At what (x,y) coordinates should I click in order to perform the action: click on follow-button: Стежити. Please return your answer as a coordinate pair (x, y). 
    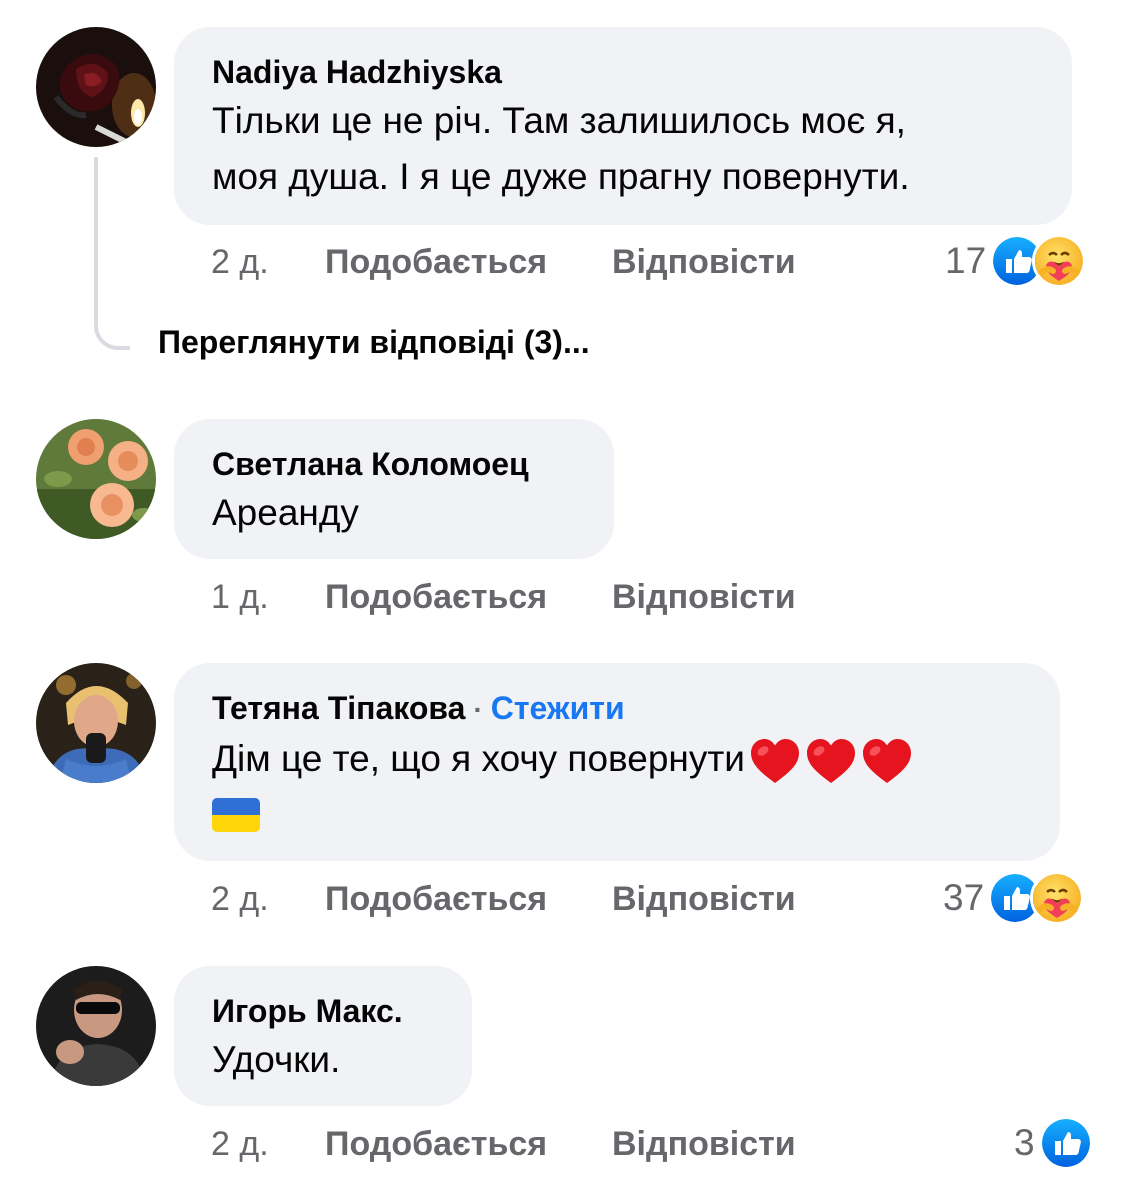
    Looking at the image, I should click on (558, 708).